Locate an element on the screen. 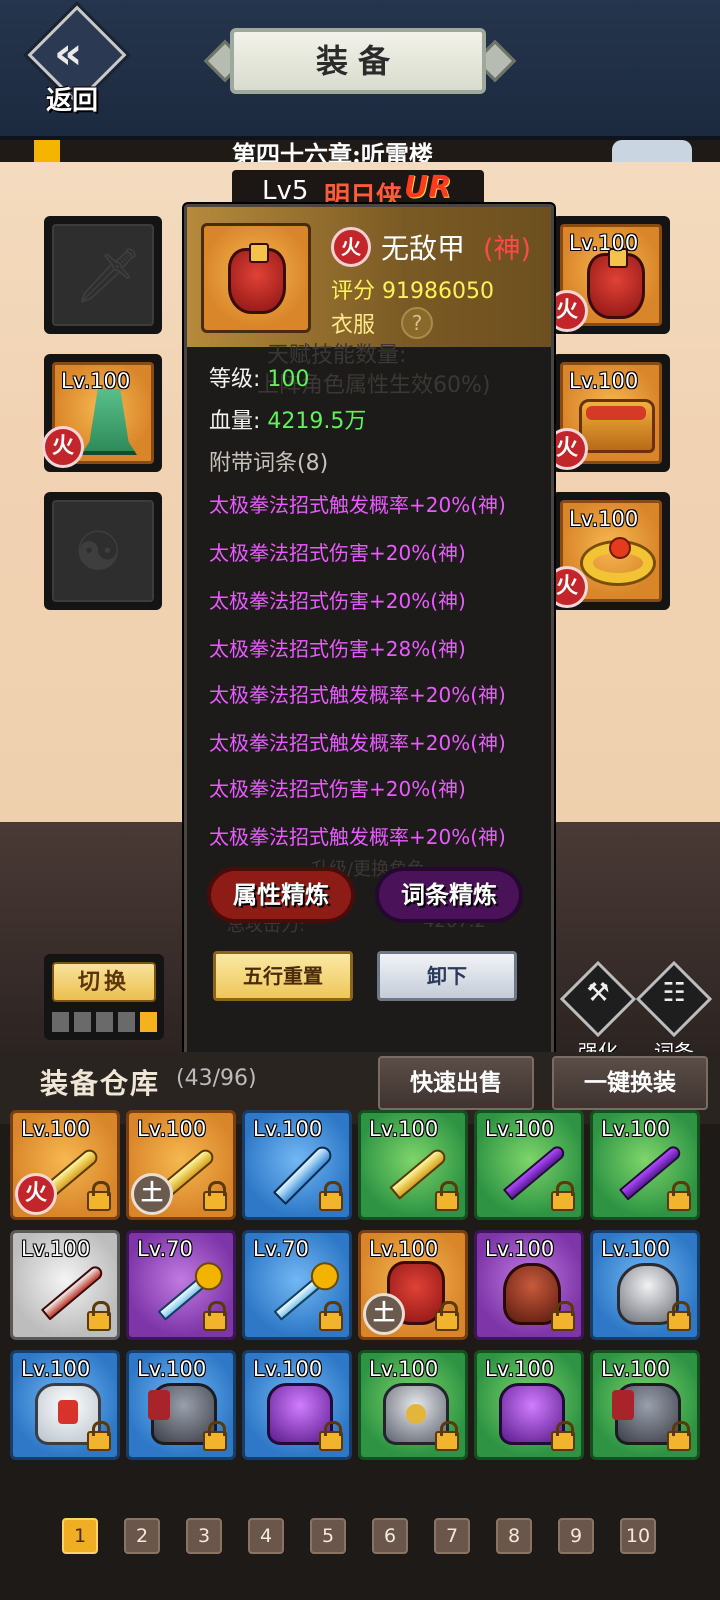 This screenshot has width=720, height=1600. menu-list-icon is located at coordinates (652, 151).